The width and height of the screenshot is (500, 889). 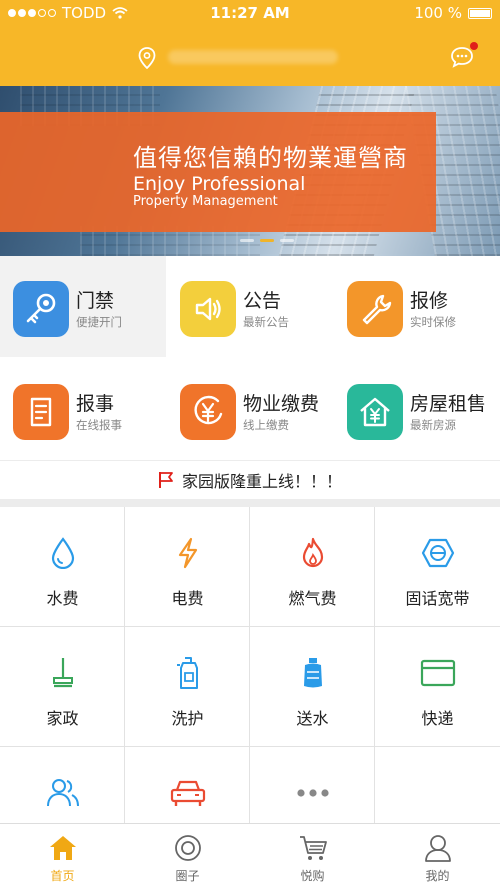 What do you see at coordinates (187, 848) in the screenshot?
I see `circle-icon` at bounding box center [187, 848].